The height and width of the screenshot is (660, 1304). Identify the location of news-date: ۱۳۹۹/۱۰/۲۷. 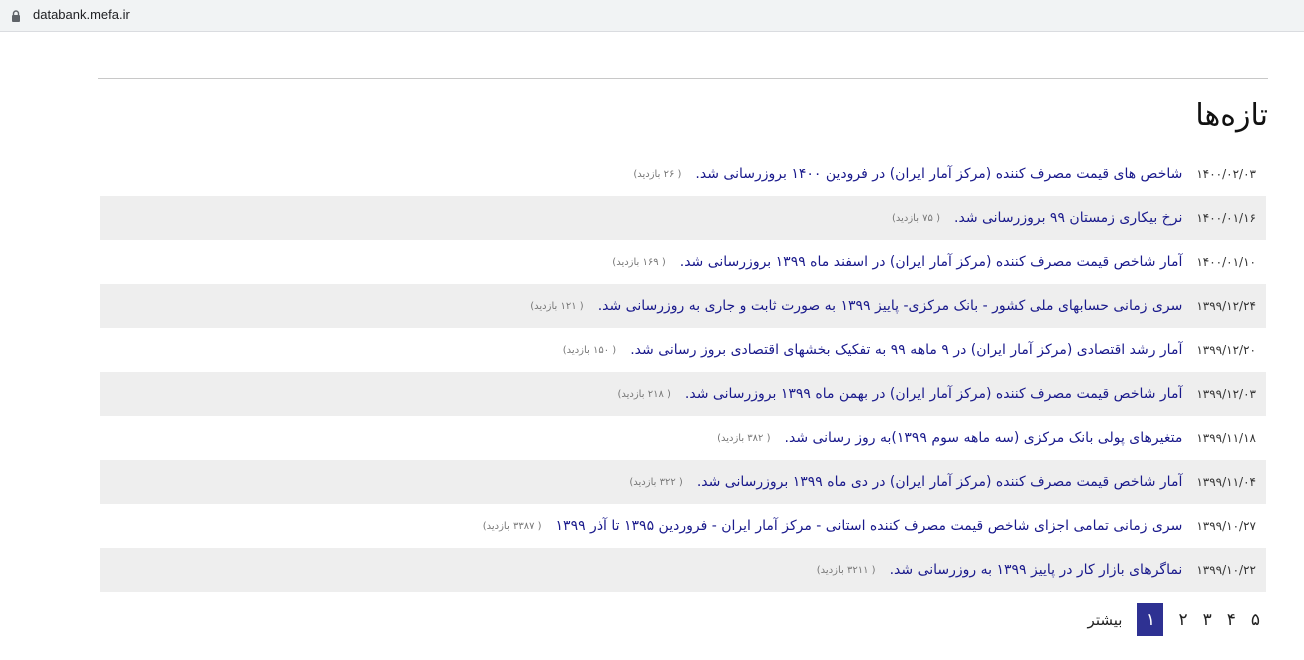
(1226, 526).